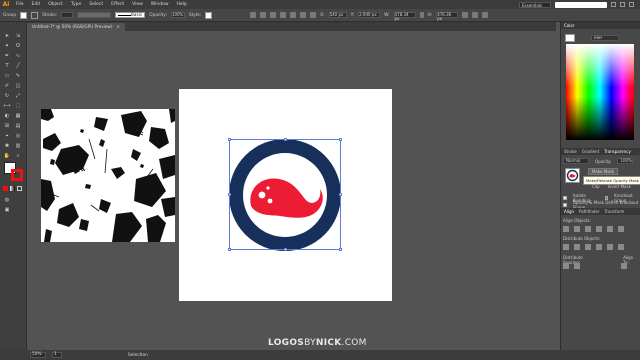  What do you see at coordinates (354, 343) in the screenshot?
I see `watermark-com: .COM` at bounding box center [354, 343].